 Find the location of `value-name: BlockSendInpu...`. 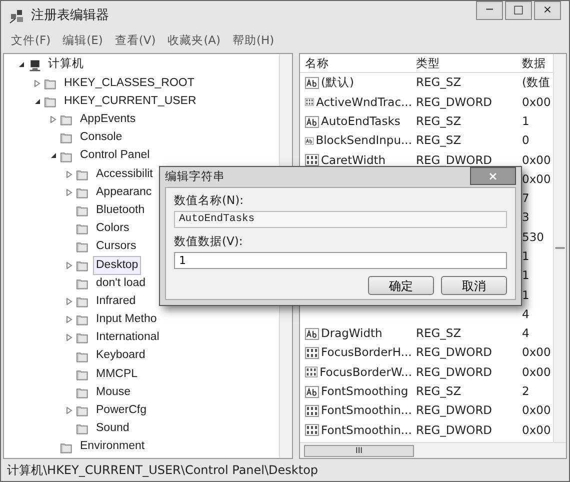

value-name: BlockSendInpu... is located at coordinates (364, 141).